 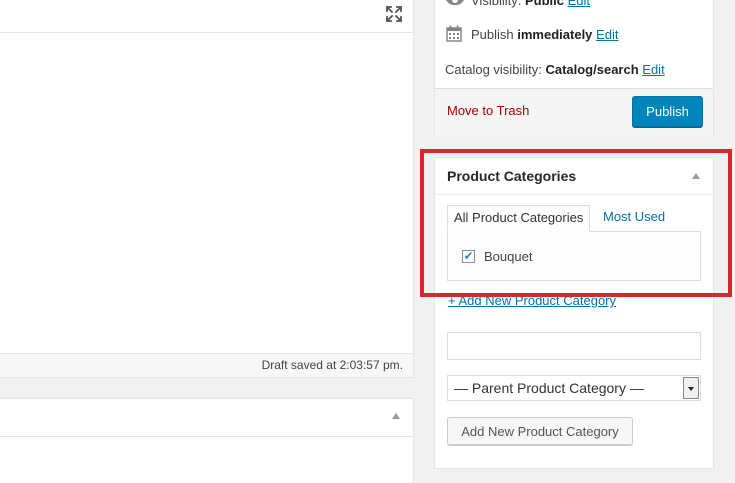 I want to click on publish-schedule-row: Publish immediately Edit, so click(x=544, y=34).